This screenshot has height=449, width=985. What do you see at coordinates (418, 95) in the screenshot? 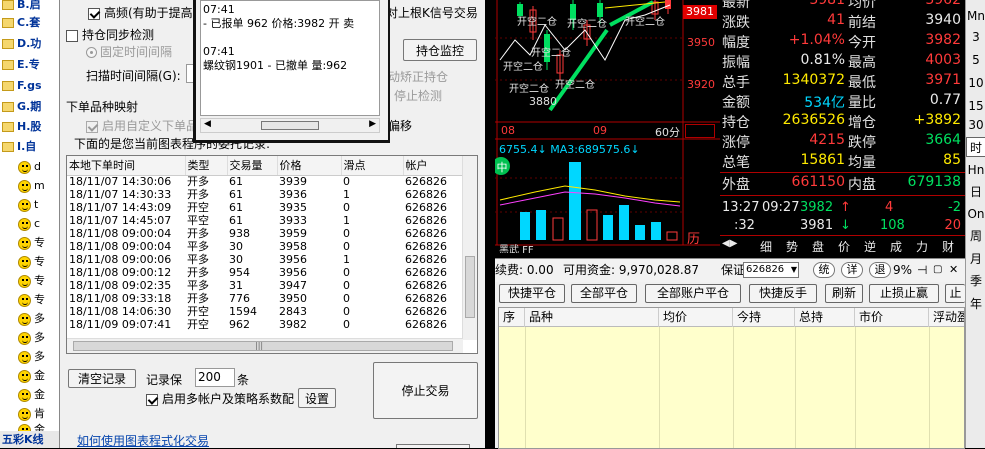
I see `stop-detect-option: 停止检测` at bounding box center [418, 95].